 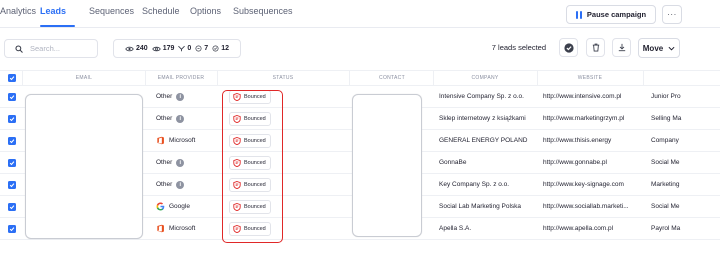 I want to click on column-company: COMPANY, so click(x=485, y=78).